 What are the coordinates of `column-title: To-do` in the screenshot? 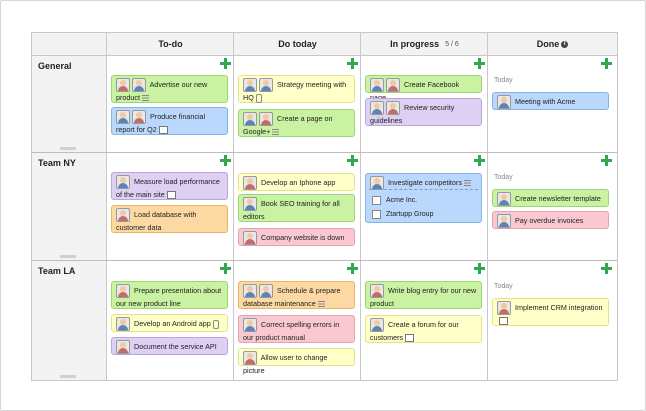 It's located at (170, 44).